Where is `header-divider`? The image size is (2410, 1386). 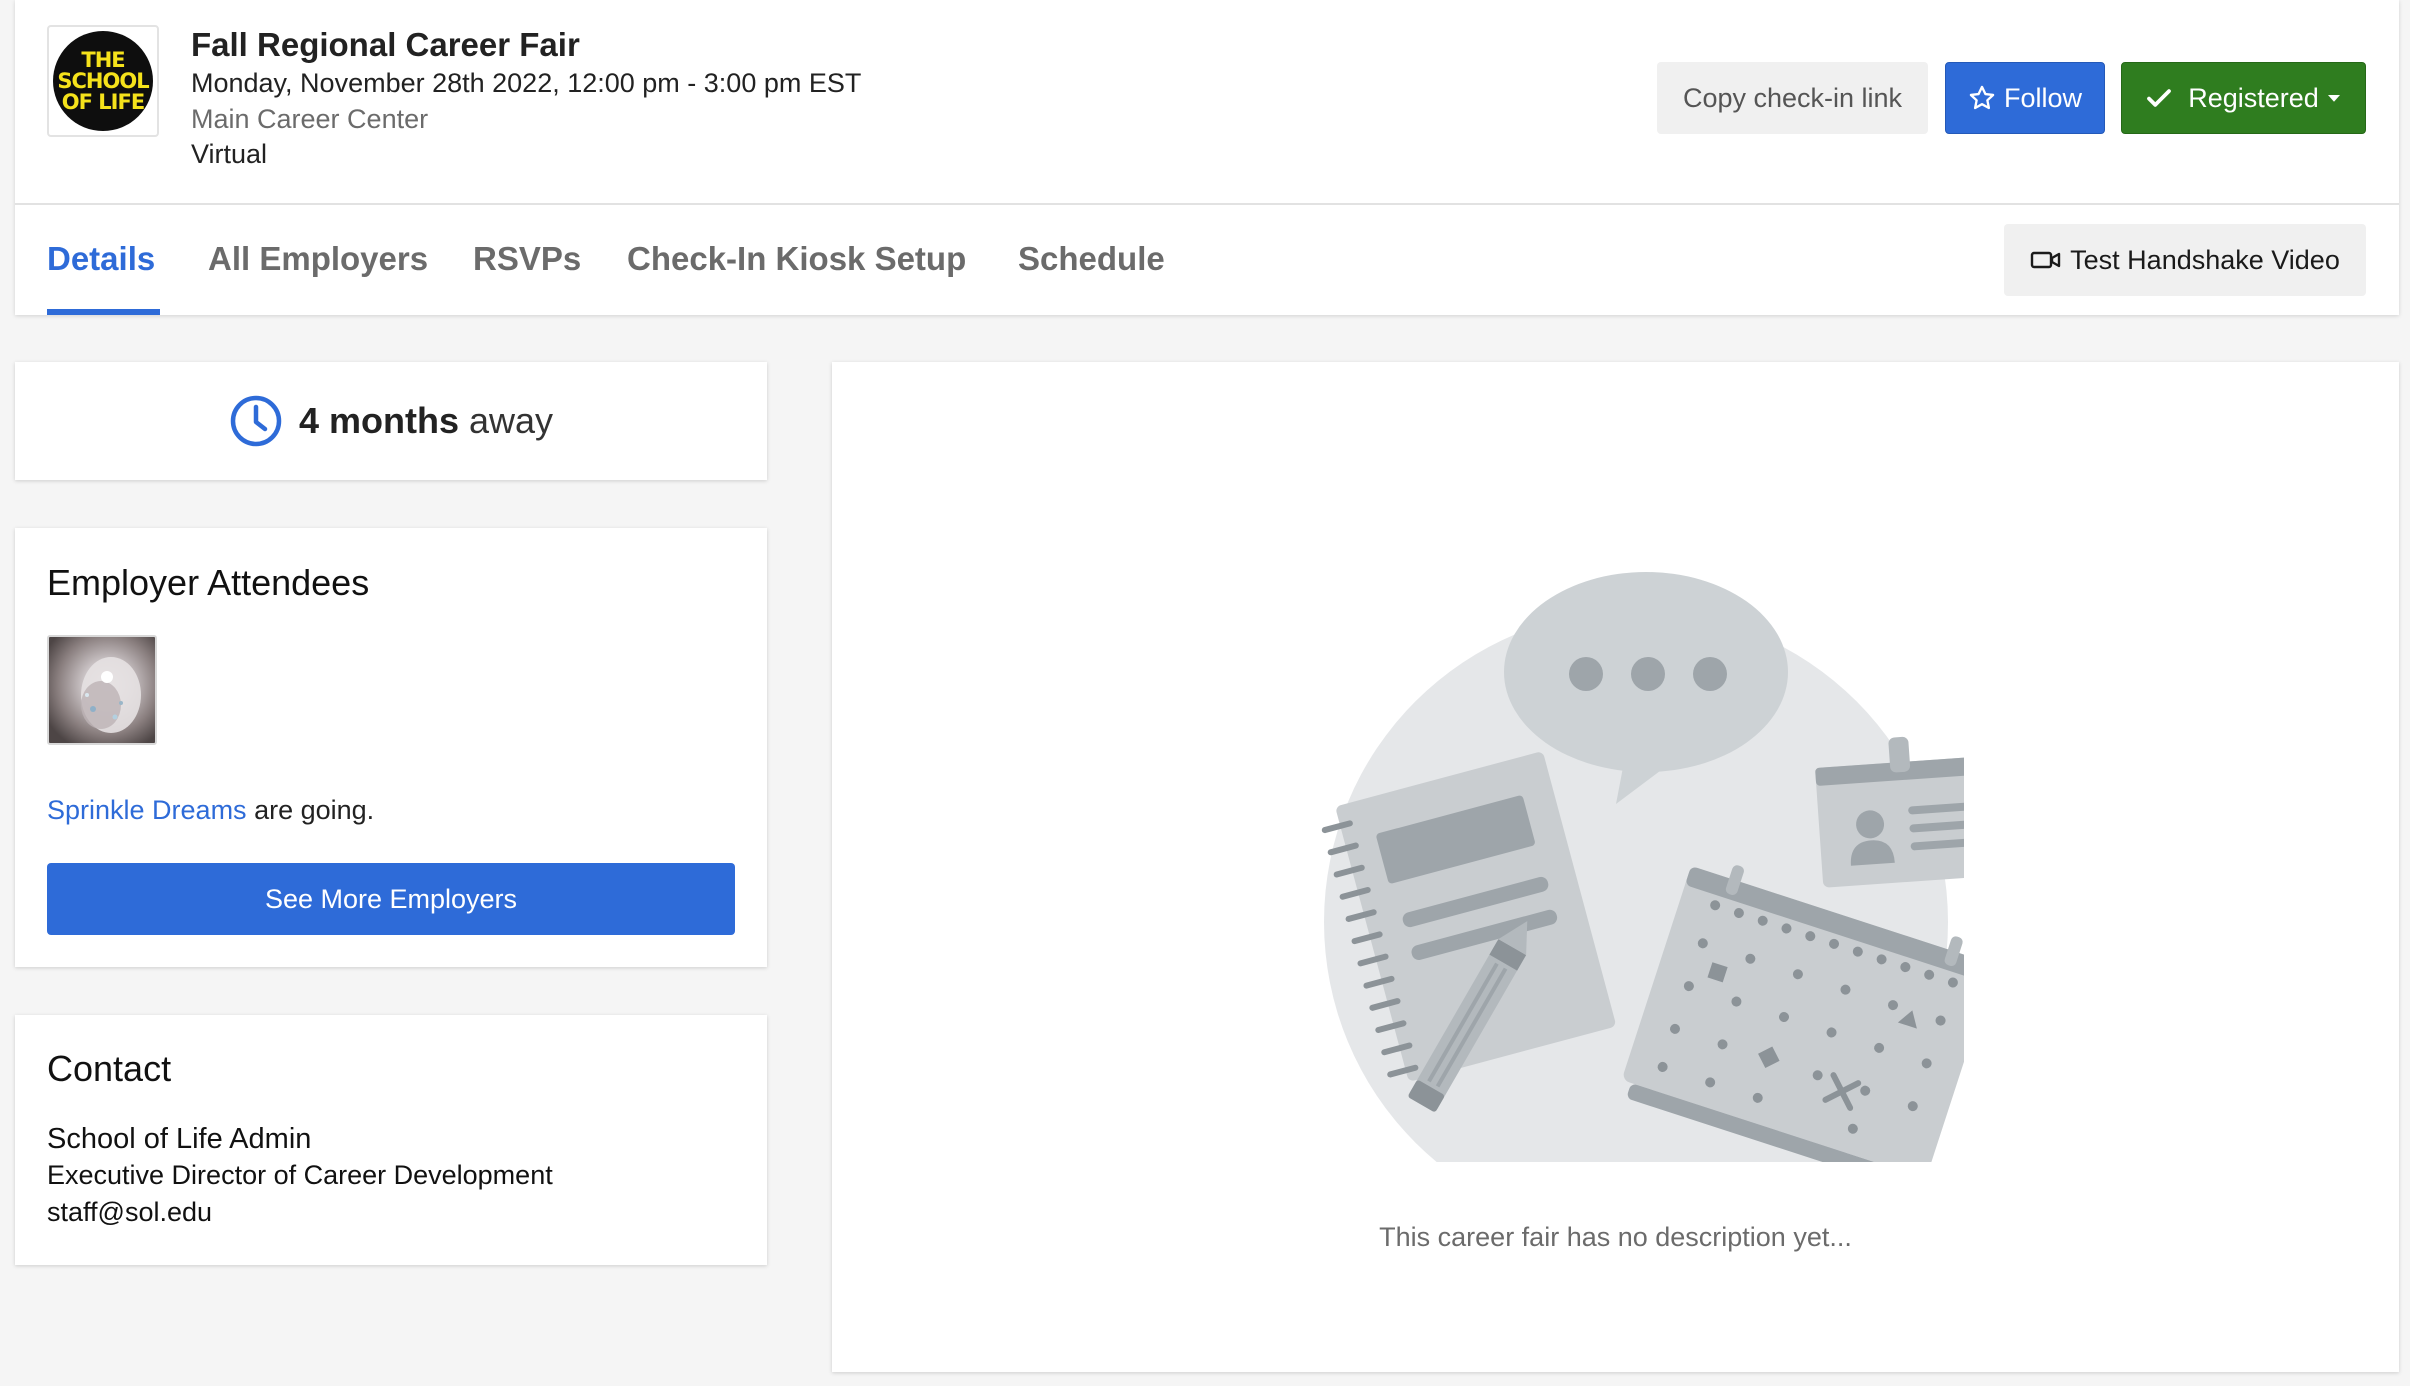 header-divider is located at coordinates (1207, 204).